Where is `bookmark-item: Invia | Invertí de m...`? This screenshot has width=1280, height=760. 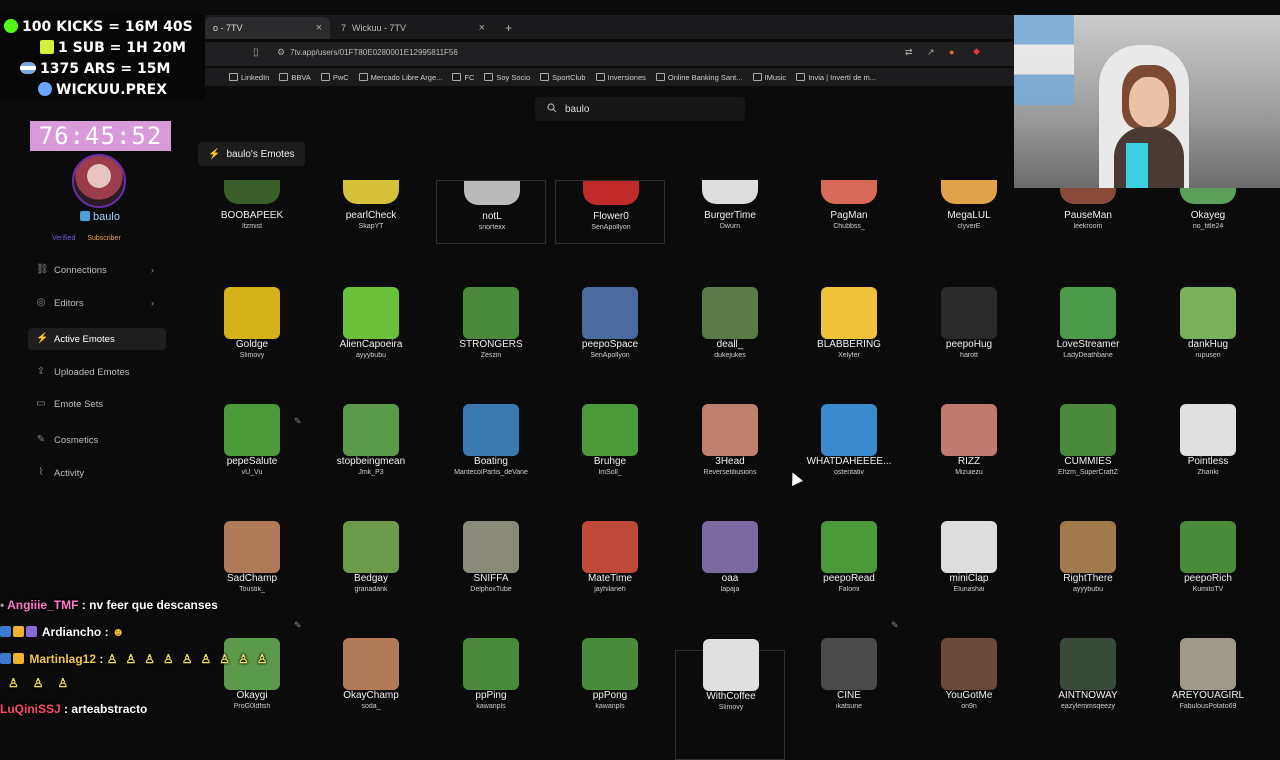 bookmark-item: Invia | Invertí de m... is located at coordinates (836, 77).